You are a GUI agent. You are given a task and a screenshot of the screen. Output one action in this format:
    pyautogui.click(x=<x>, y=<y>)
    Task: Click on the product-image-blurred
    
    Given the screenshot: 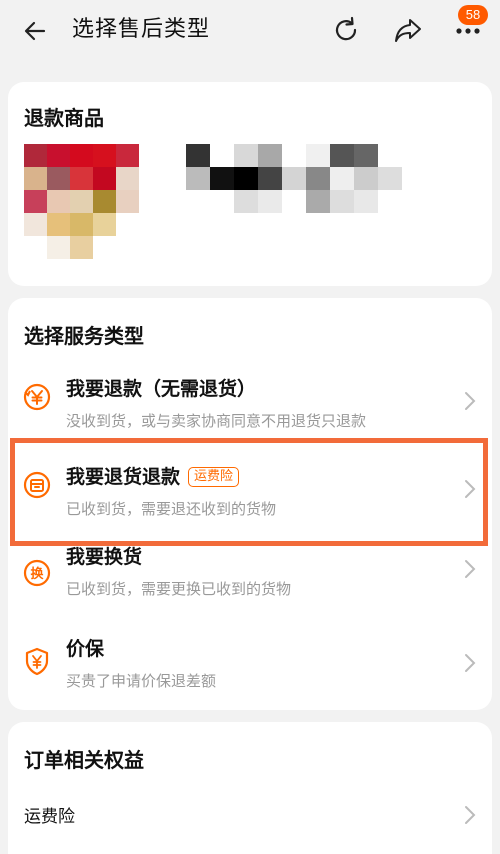 What is the action you would take?
    pyautogui.click(x=81, y=201)
    